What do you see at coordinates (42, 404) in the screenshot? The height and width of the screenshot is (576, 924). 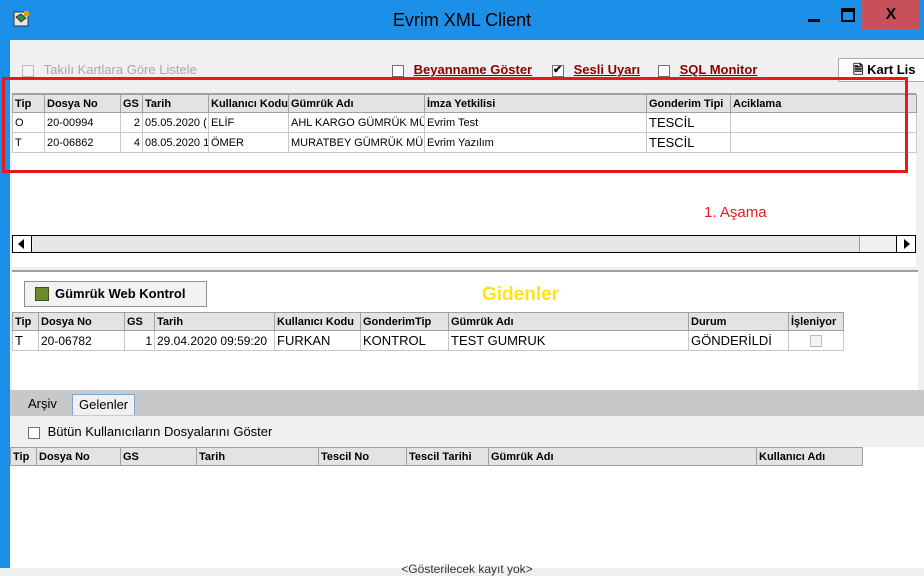 I see `tab-arsiv: Arşiv` at bounding box center [42, 404].